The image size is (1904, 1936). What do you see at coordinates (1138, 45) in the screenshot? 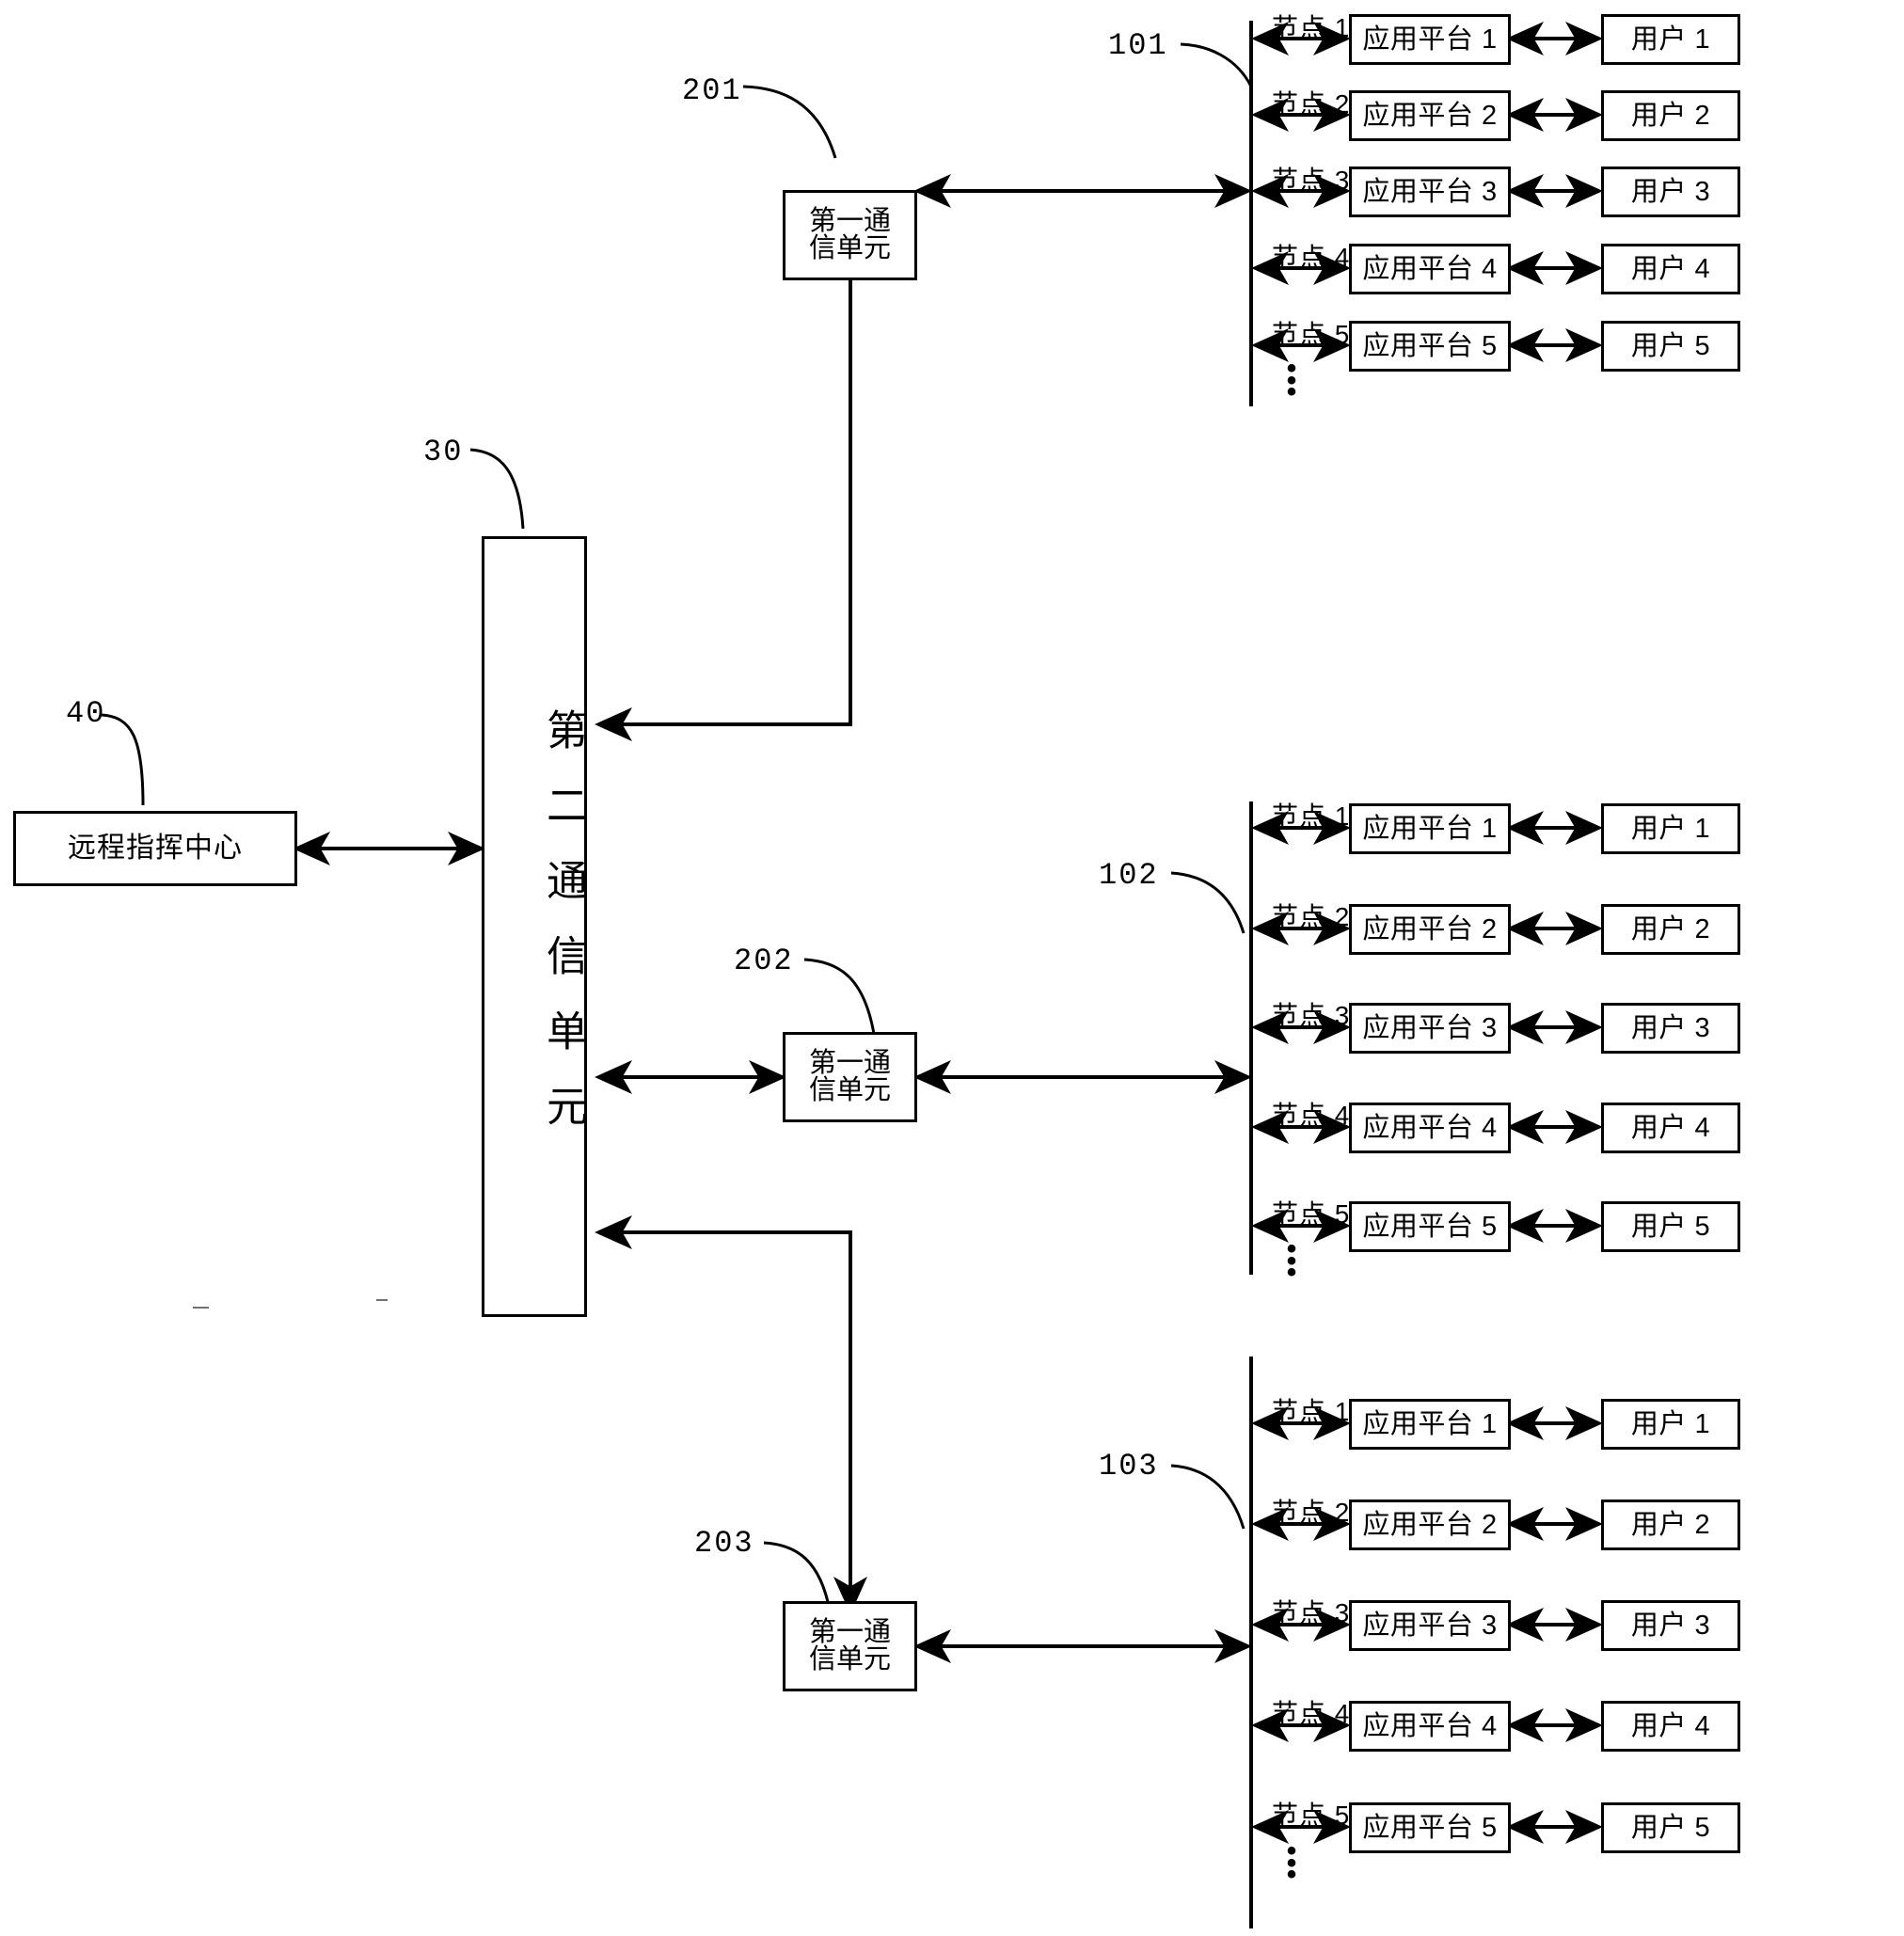
I see `ref-label-101: 101` at bounding box center [1138, 45].